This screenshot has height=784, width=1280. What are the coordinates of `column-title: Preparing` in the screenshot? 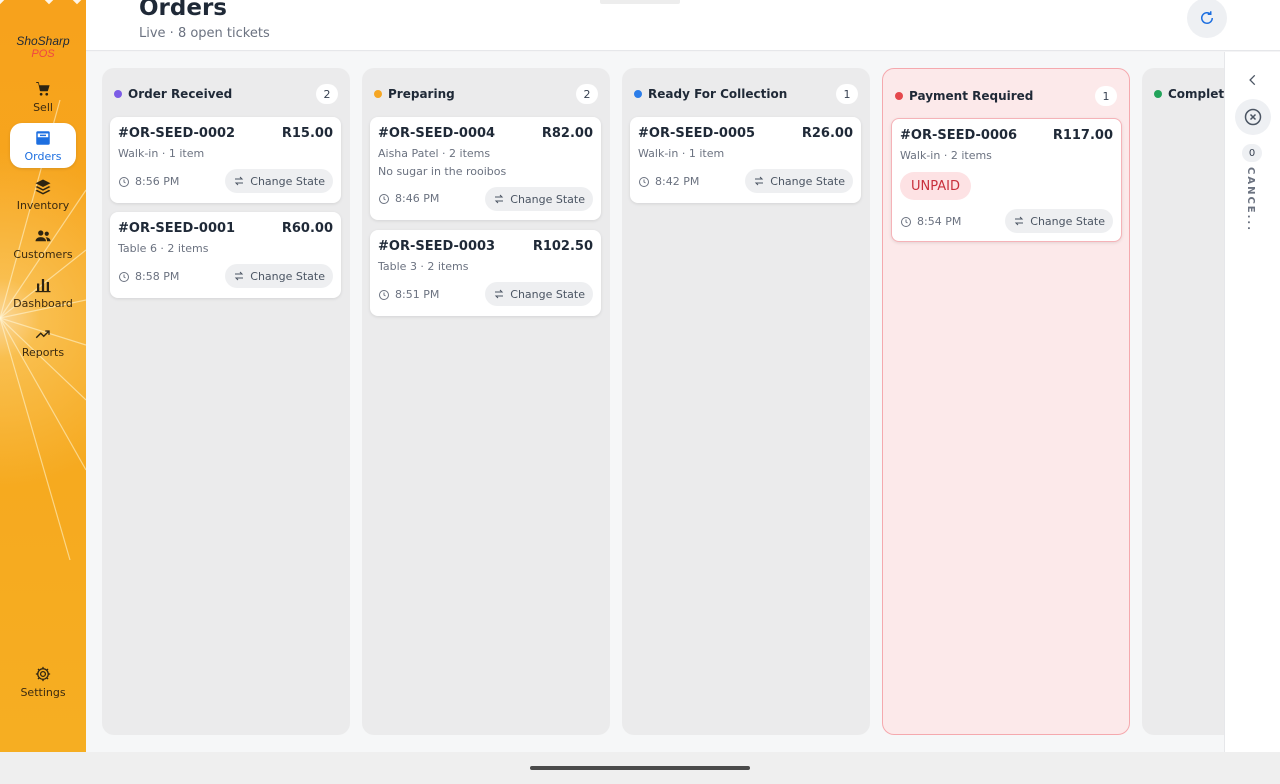 It's located at (421, 94).